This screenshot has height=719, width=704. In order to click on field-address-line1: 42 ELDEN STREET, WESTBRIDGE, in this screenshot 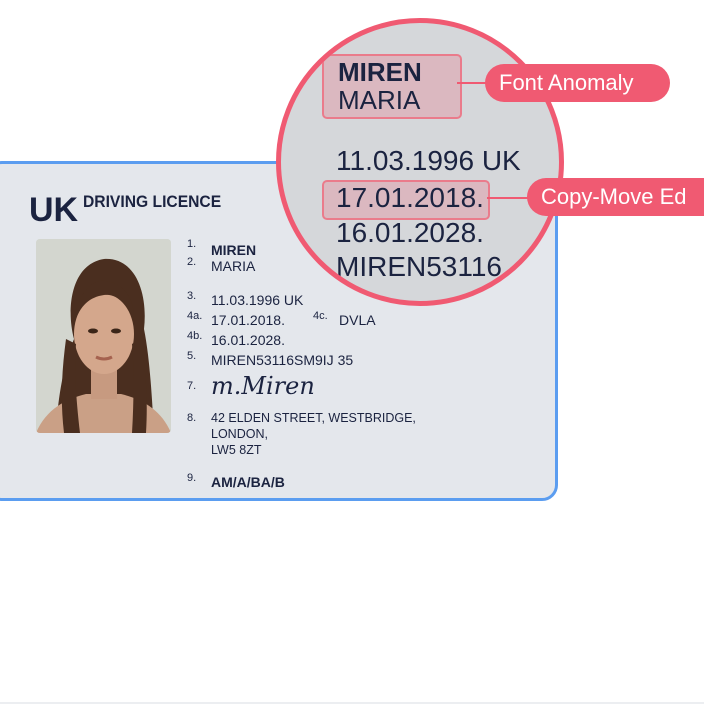, I will do `click(313, 418)`.